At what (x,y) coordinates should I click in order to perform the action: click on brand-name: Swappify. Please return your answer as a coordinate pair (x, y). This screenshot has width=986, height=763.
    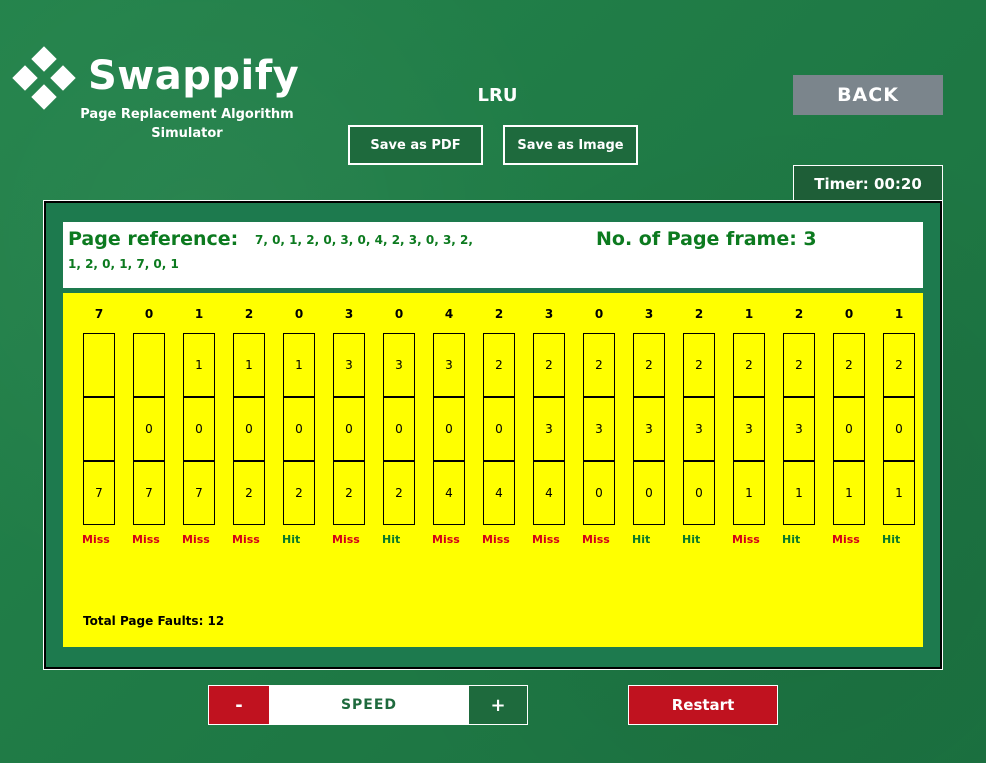
    Looking at the image, I should click on (194, 76).